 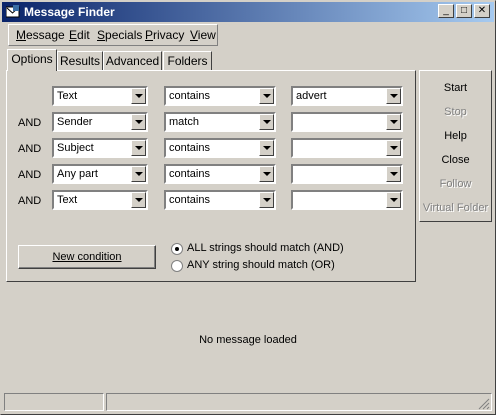 I want to click on start-button: Start, so click(x=455, y=88).